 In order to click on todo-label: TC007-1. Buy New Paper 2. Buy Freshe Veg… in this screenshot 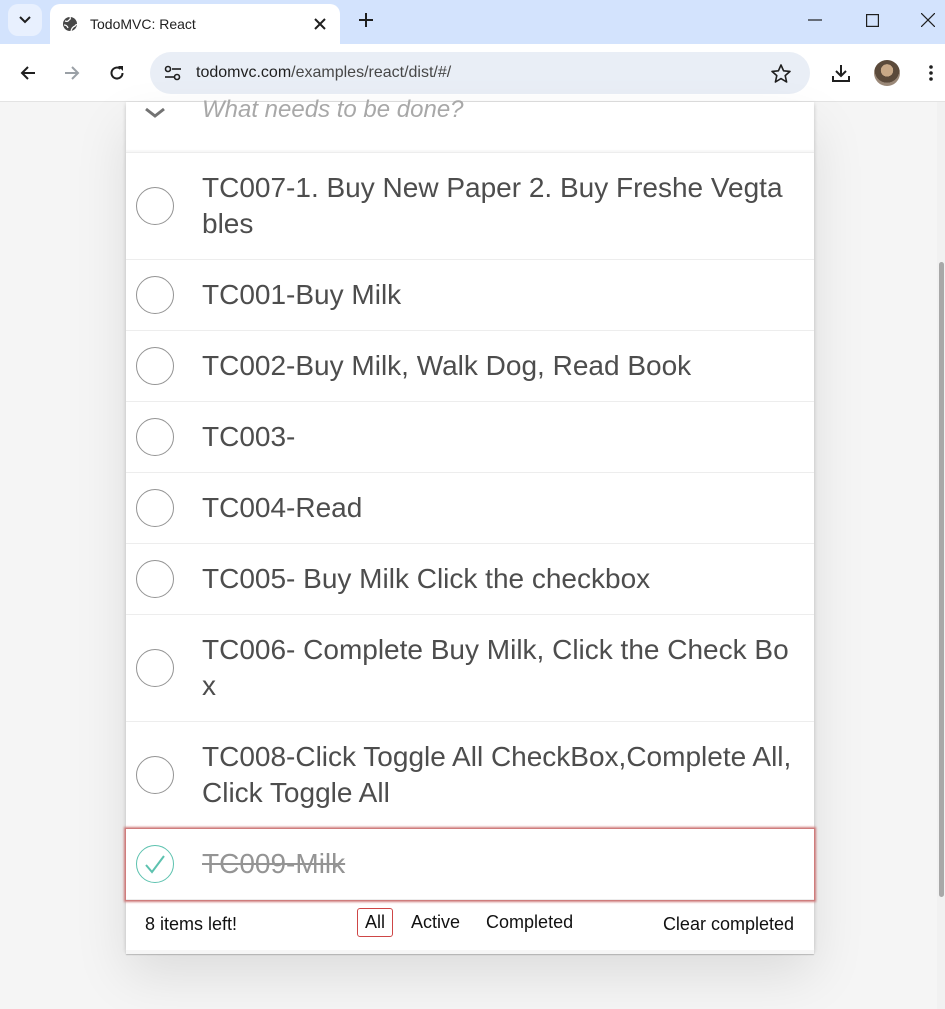, I will do `click(508, 206)`.